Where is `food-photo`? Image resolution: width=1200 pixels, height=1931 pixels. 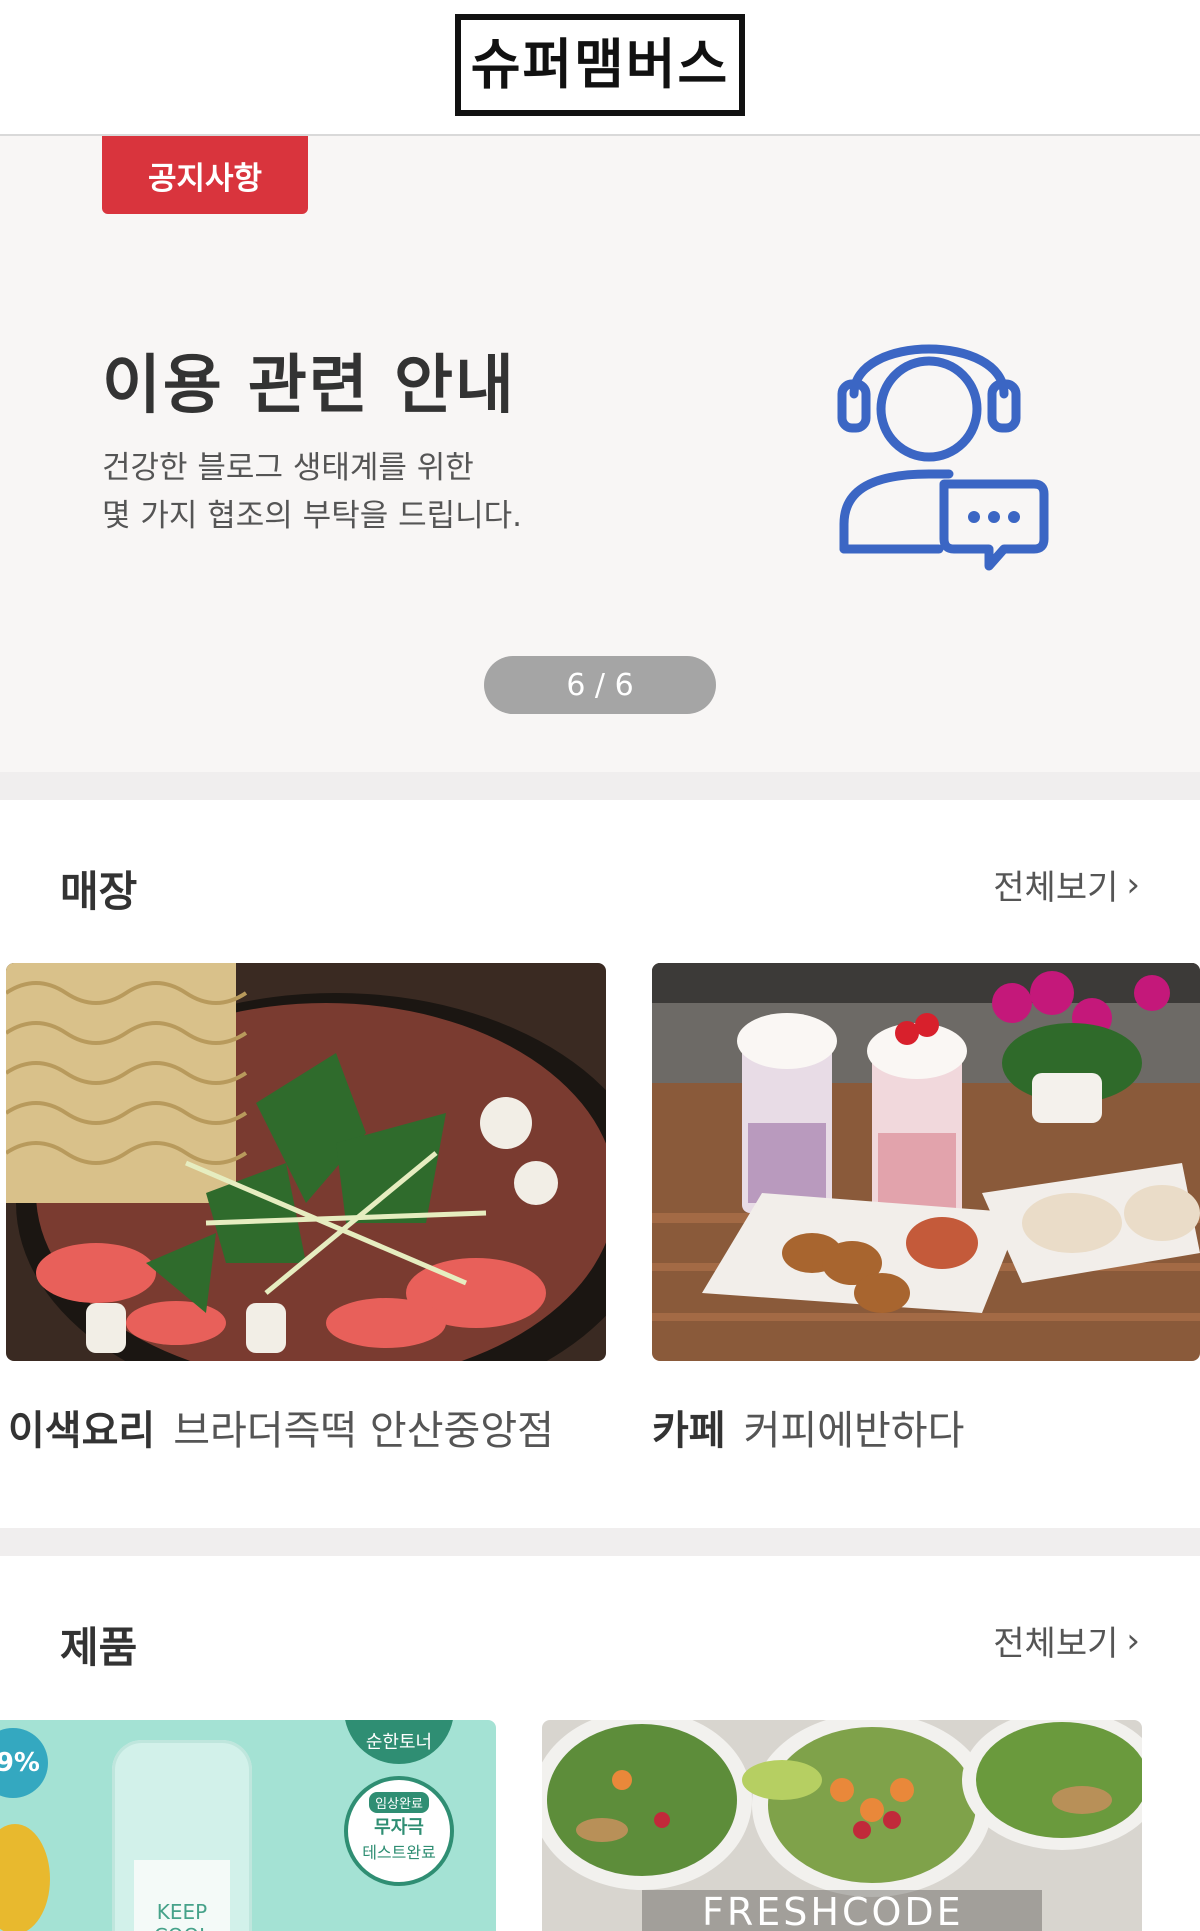
food-photo is located at coordinates (306, 1162).